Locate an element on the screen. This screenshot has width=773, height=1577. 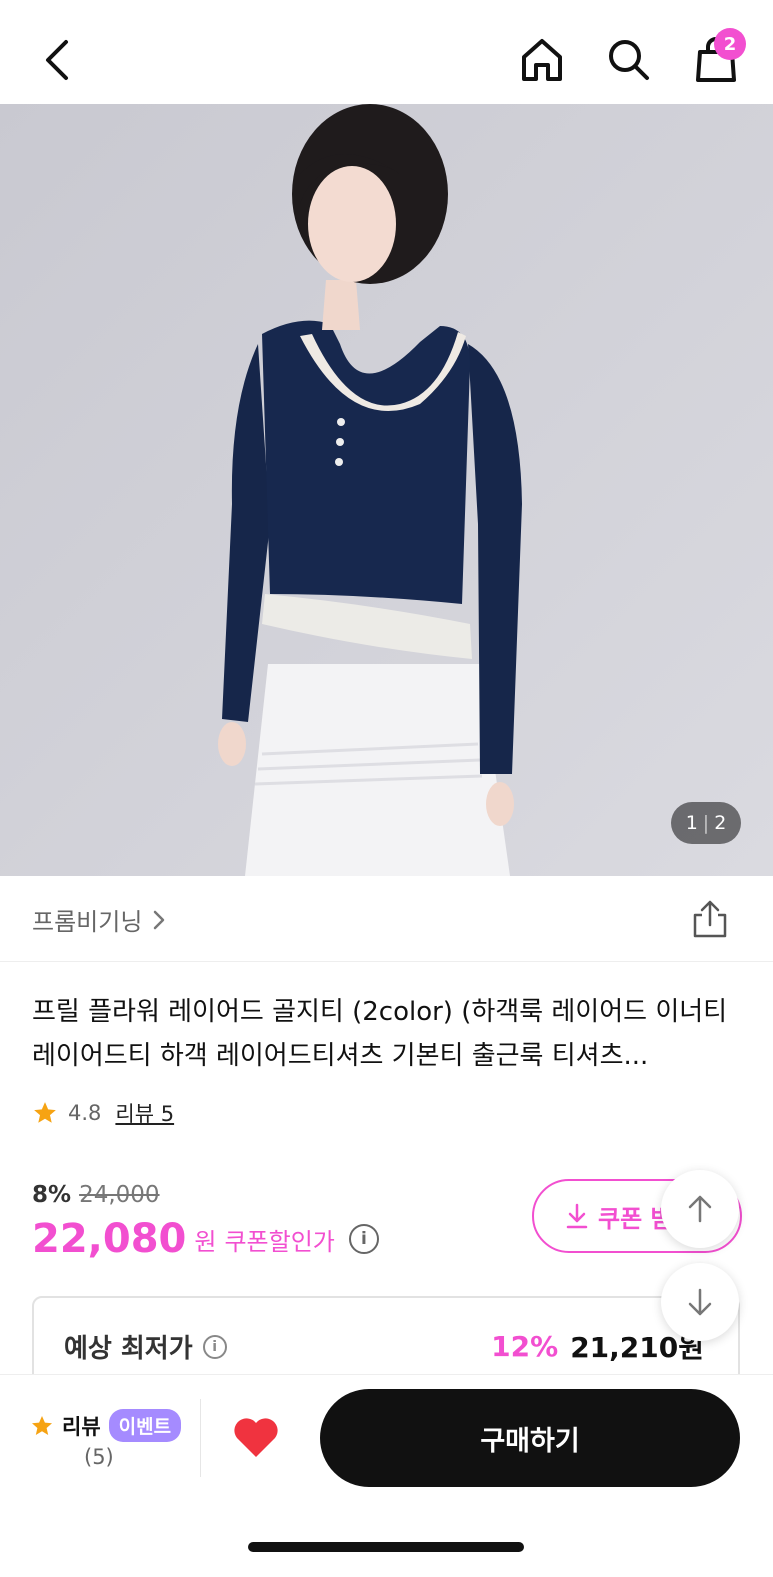
lowest-price-label: 예상 최저가 is located at coordinates (128, 1349).